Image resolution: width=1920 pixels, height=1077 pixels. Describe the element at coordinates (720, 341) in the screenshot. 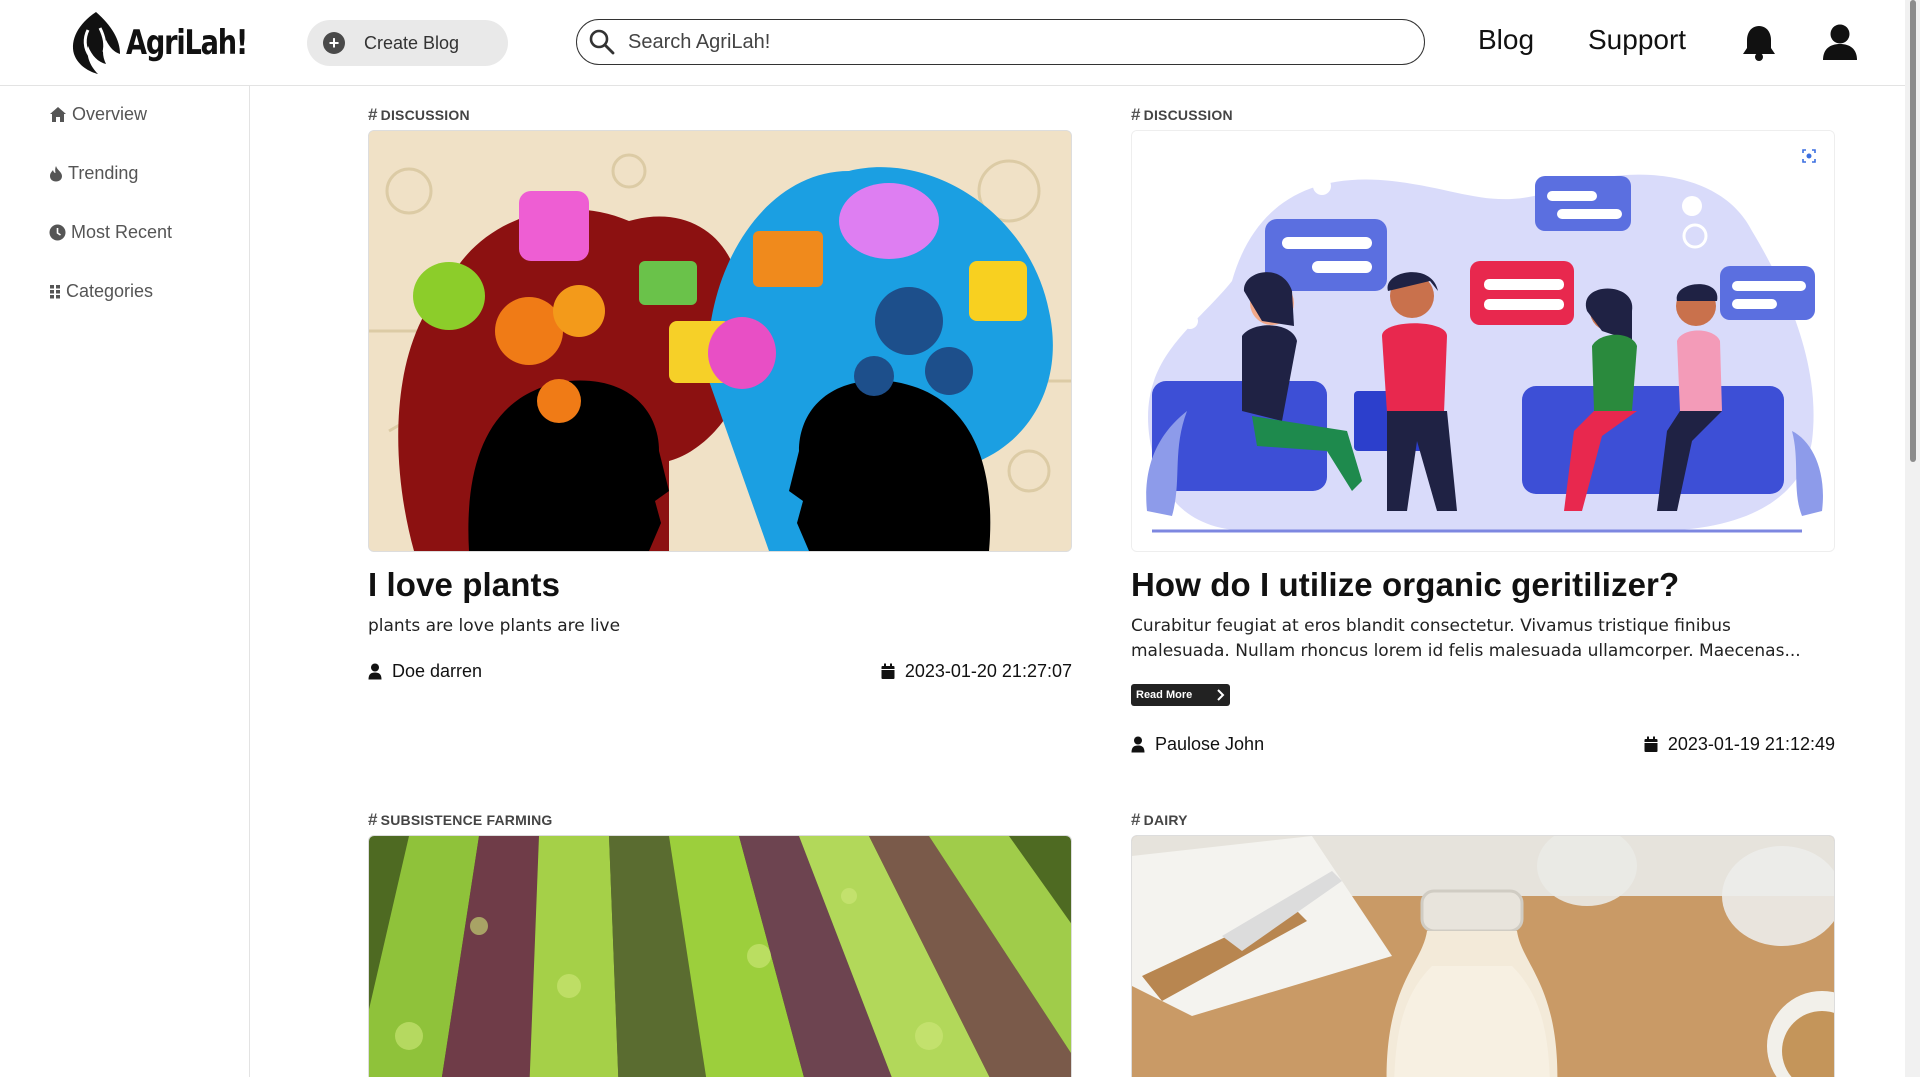

I see `post-image-heads-discussion` at that location.